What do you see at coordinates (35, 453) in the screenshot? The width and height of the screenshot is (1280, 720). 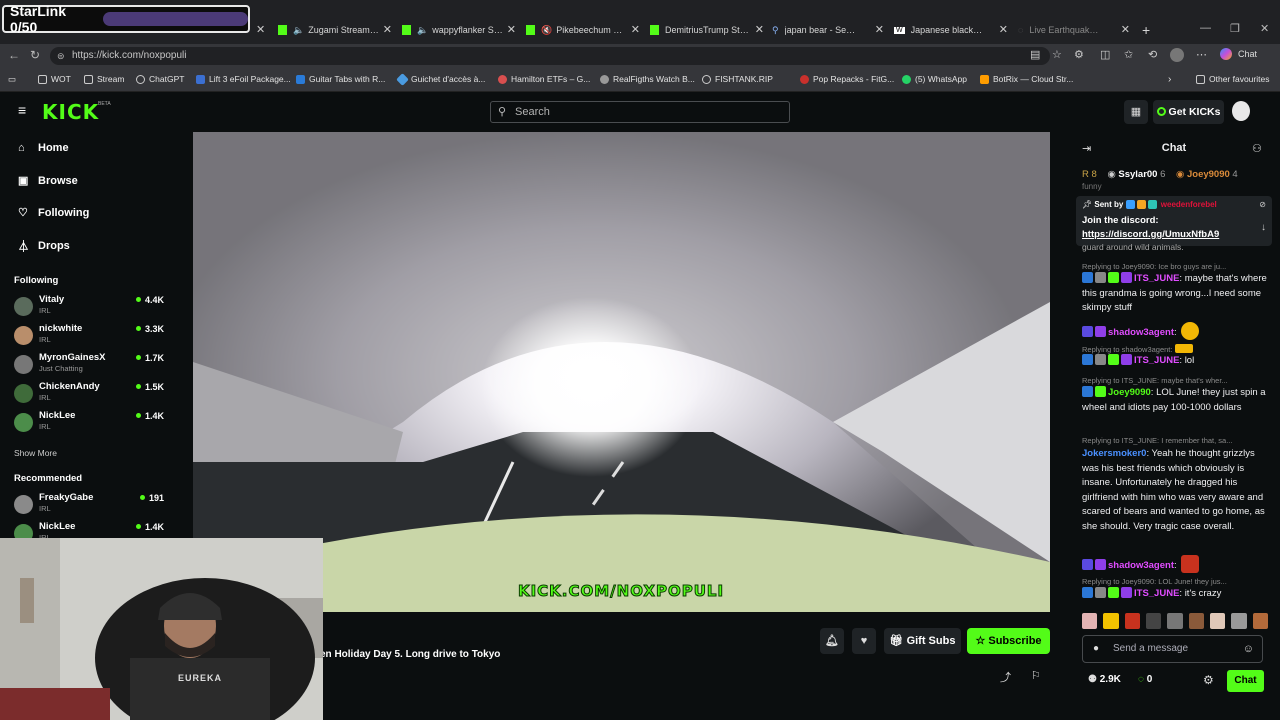 I see `show-more-link: Show More` at bounding box center [35, 453].